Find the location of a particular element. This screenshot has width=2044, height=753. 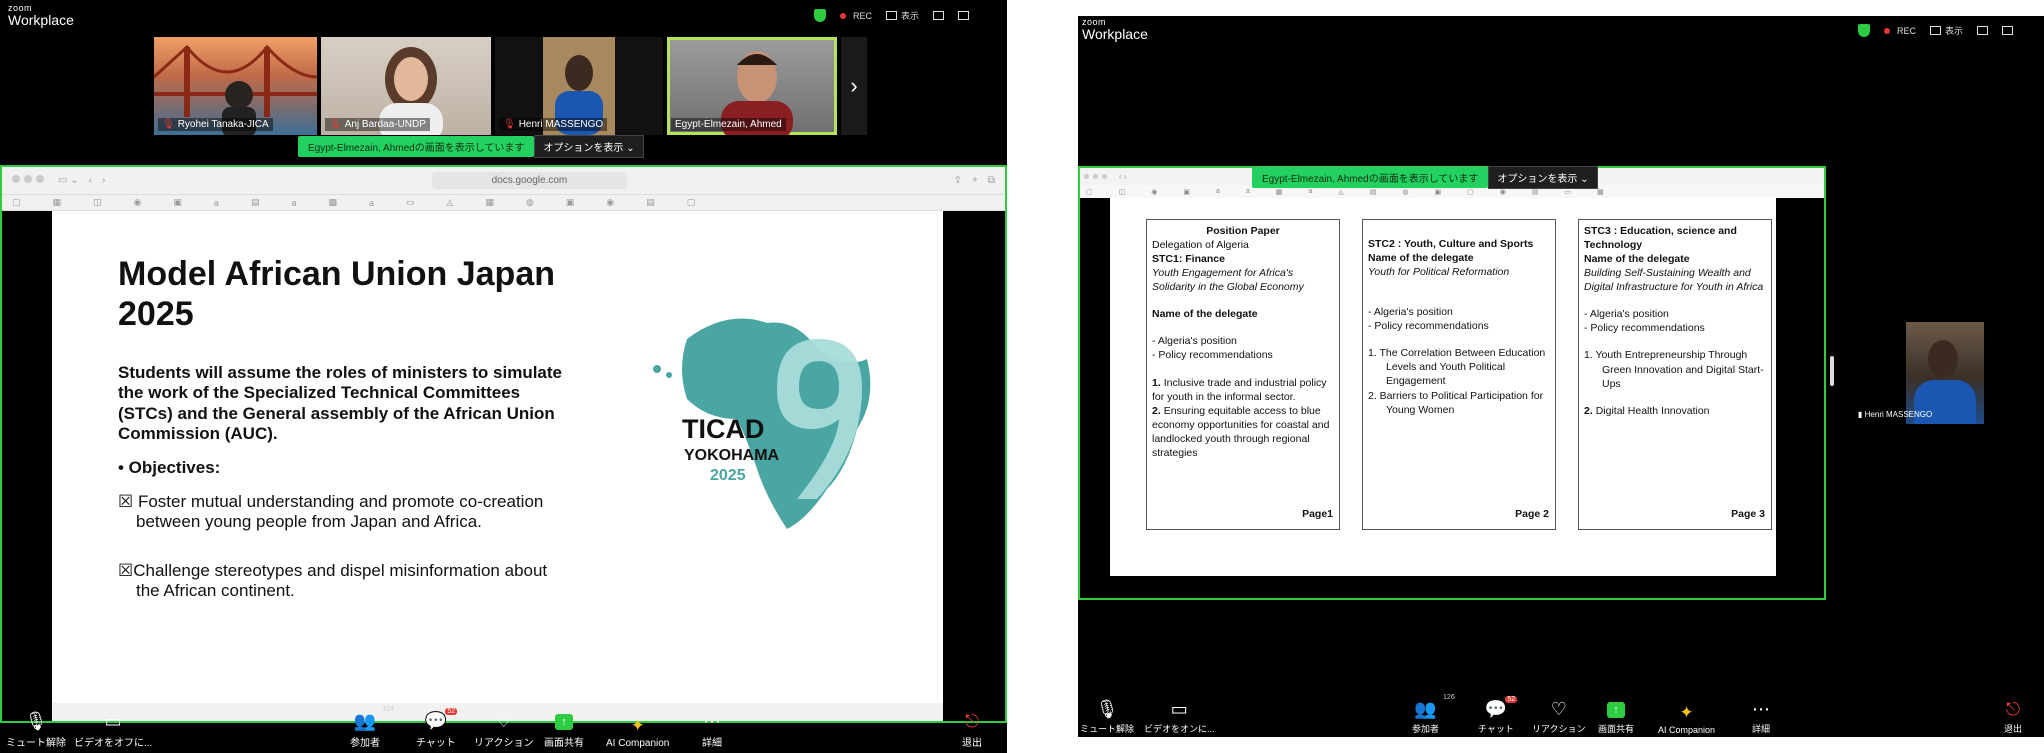

top-right-controls: REC 表示 is located at coordinates (1936, 30).